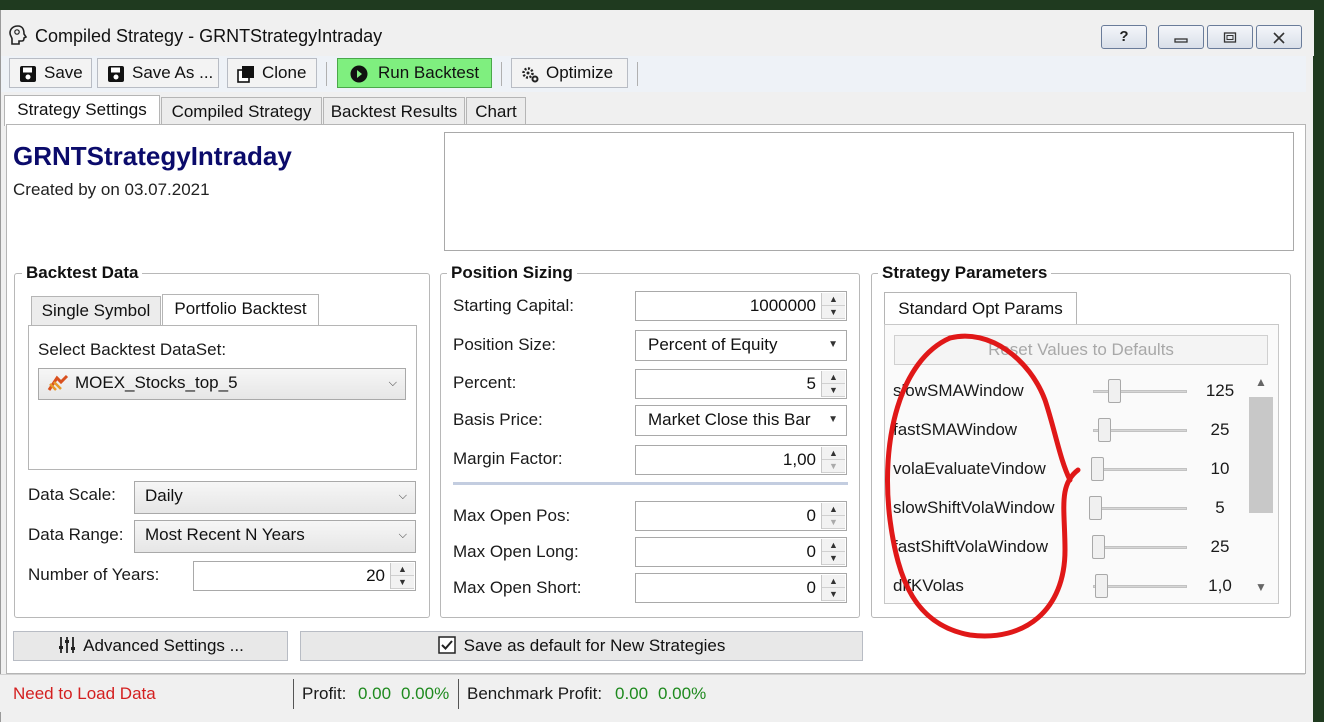  What do you see at coordinates (1220, 429) in the screenshot?
I see `param-value: 25` at bounding box center [1220, 429].